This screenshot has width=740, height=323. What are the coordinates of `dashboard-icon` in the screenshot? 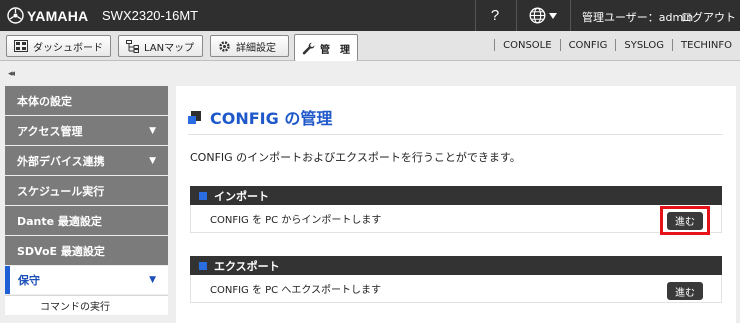 It's located at (21, 46).